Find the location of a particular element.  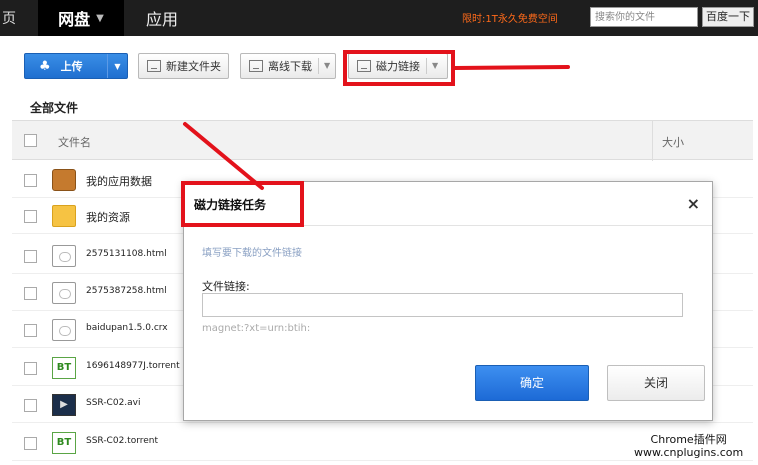

nav-edge-label: 页 is located at coordinates (9, 18).